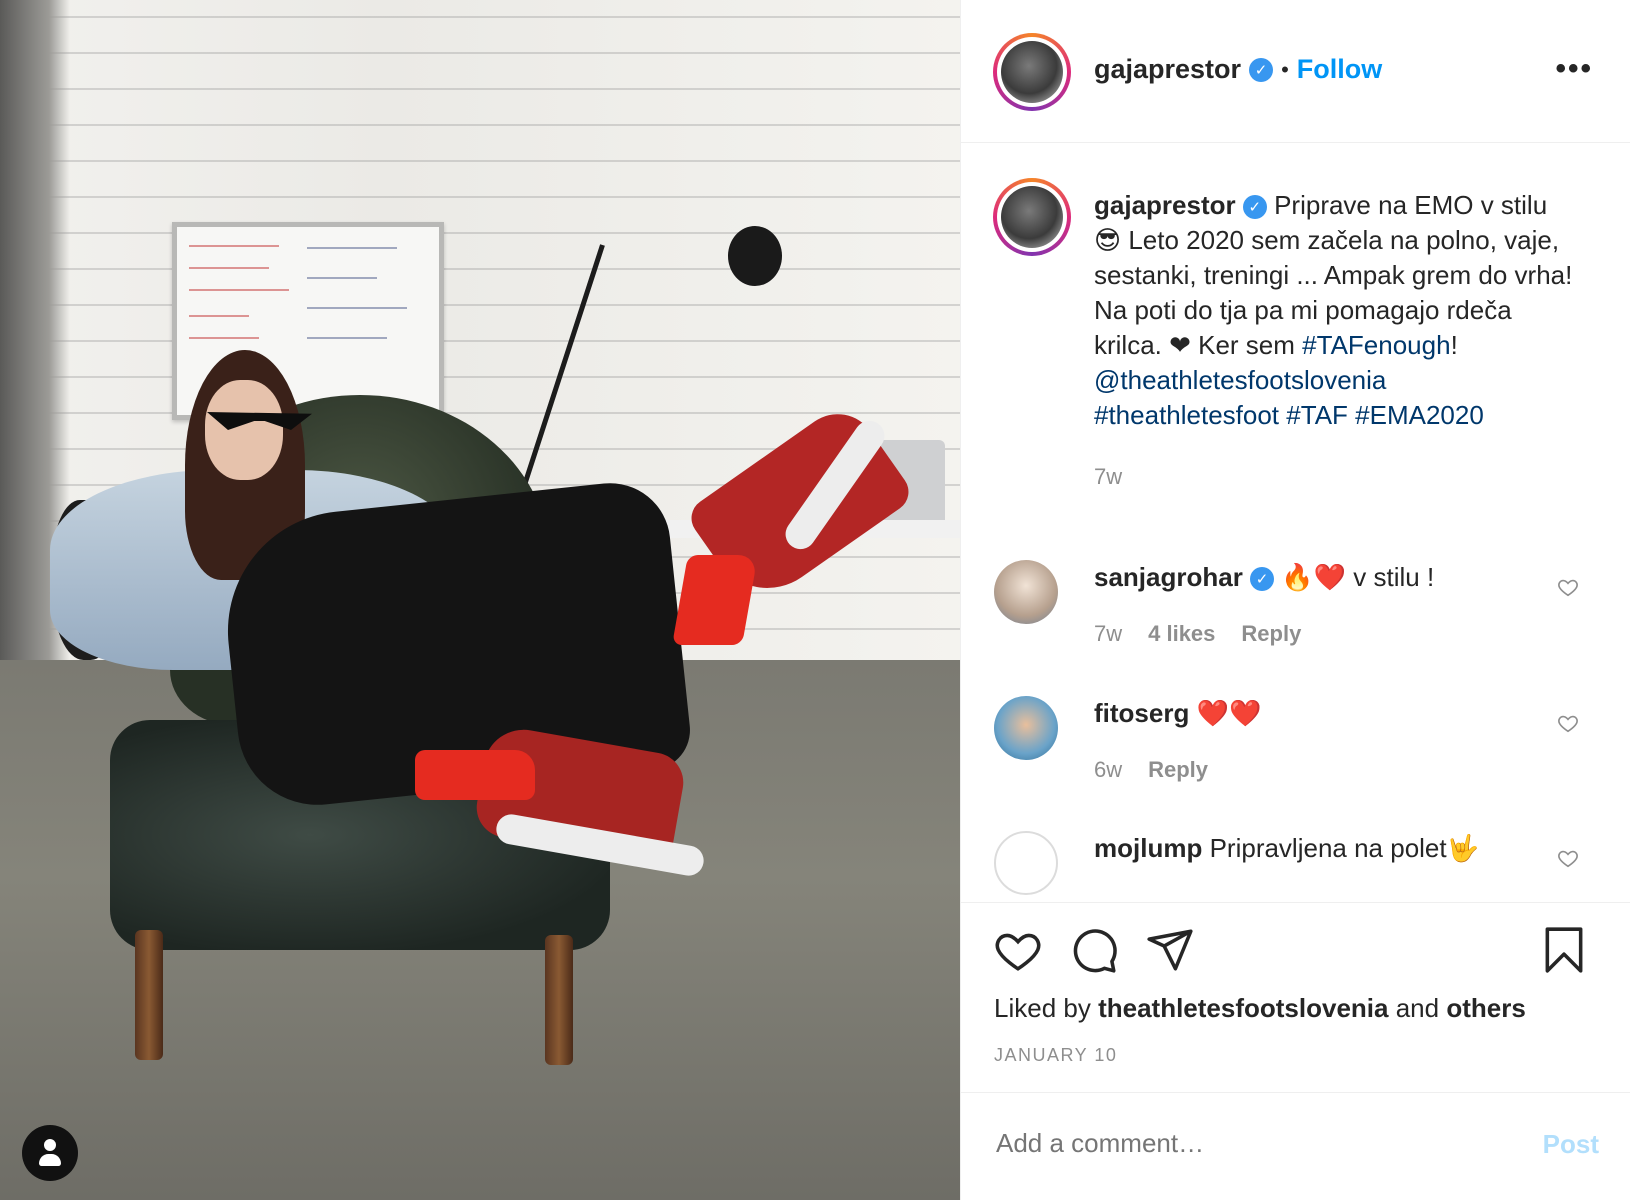  I want to click on pop-filter, so click(755, 256).